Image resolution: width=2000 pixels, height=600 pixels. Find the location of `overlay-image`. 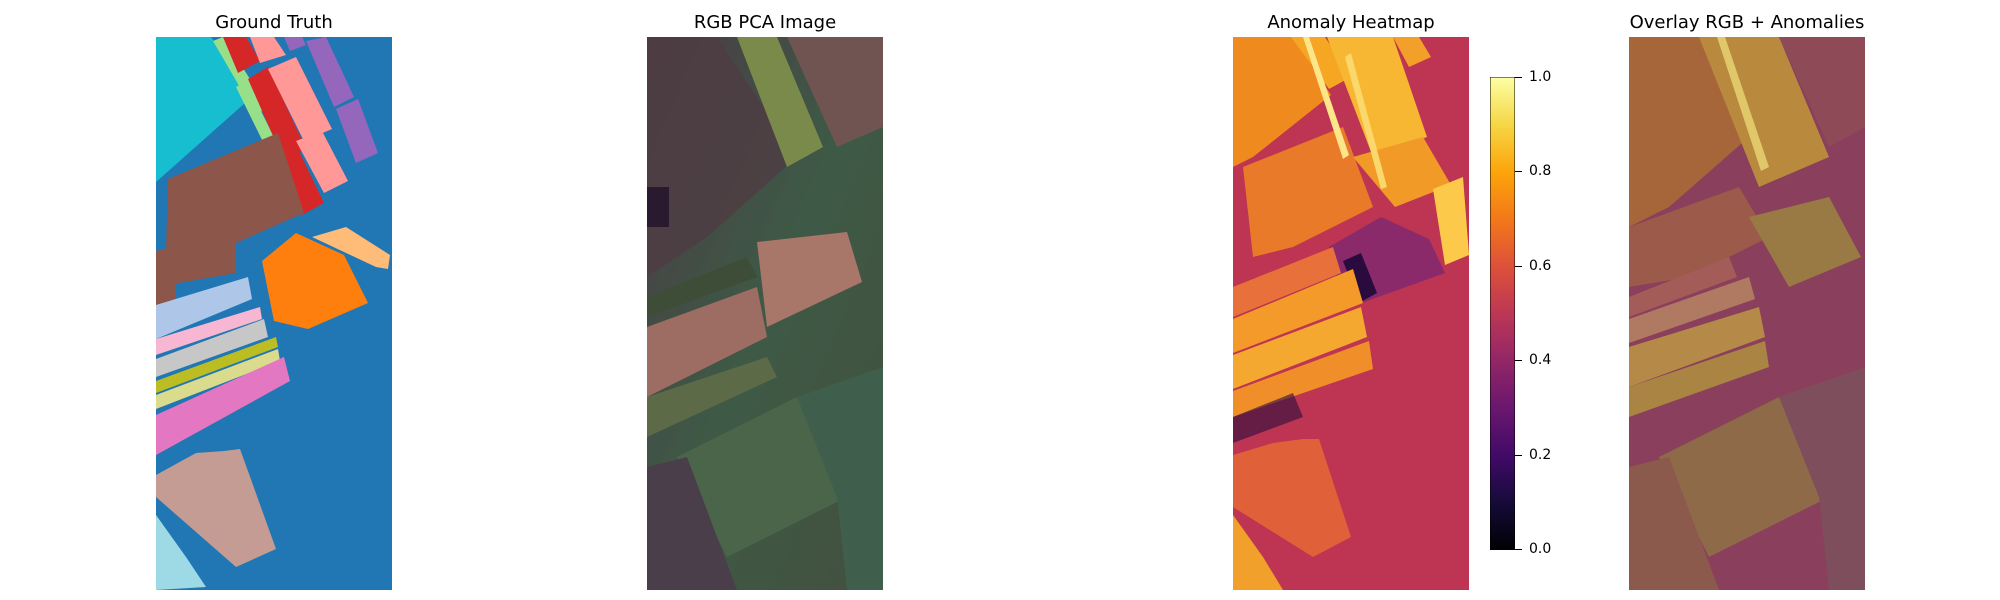

overlay-image is located at coordinates (1747, 313).